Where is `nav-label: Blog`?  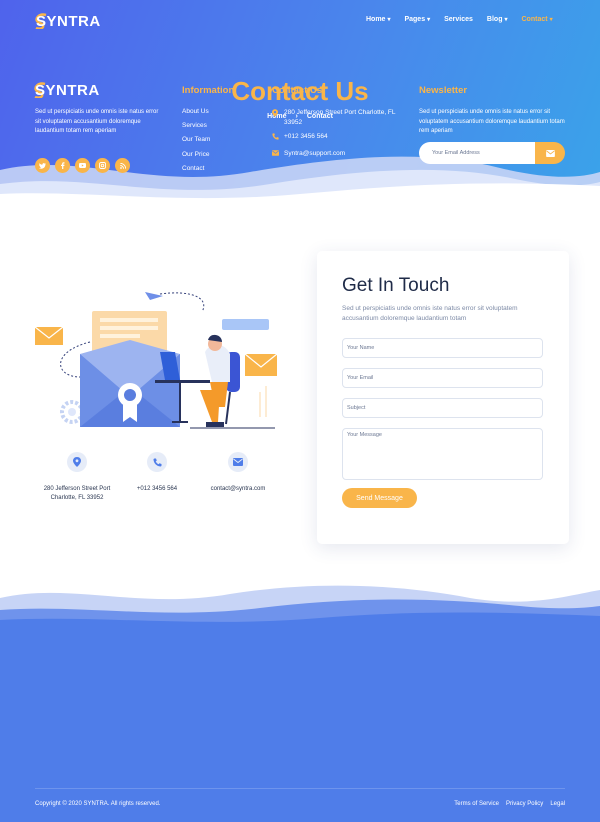 nav-label: Blog is located at coordinates (494, 19).